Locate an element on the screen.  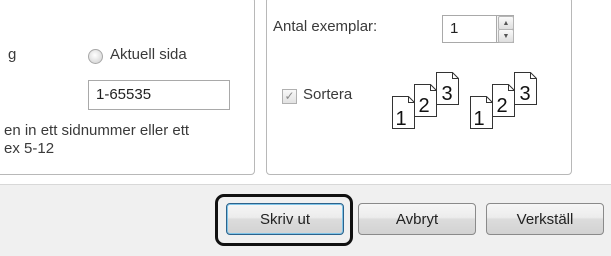
footer-separator is located at coordinates (305, 184).